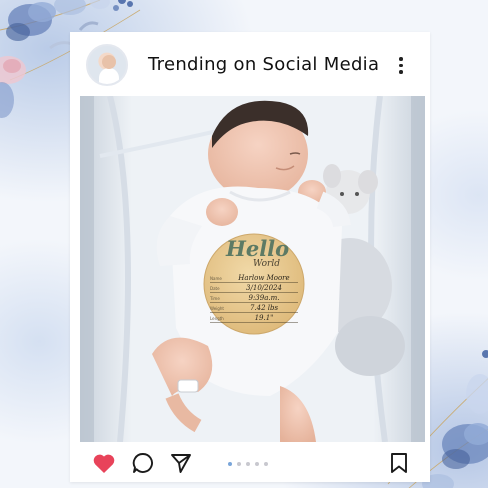 The image size is (488, 488). I want to click on post-header: Trending on Social Media, so click(250, 64).